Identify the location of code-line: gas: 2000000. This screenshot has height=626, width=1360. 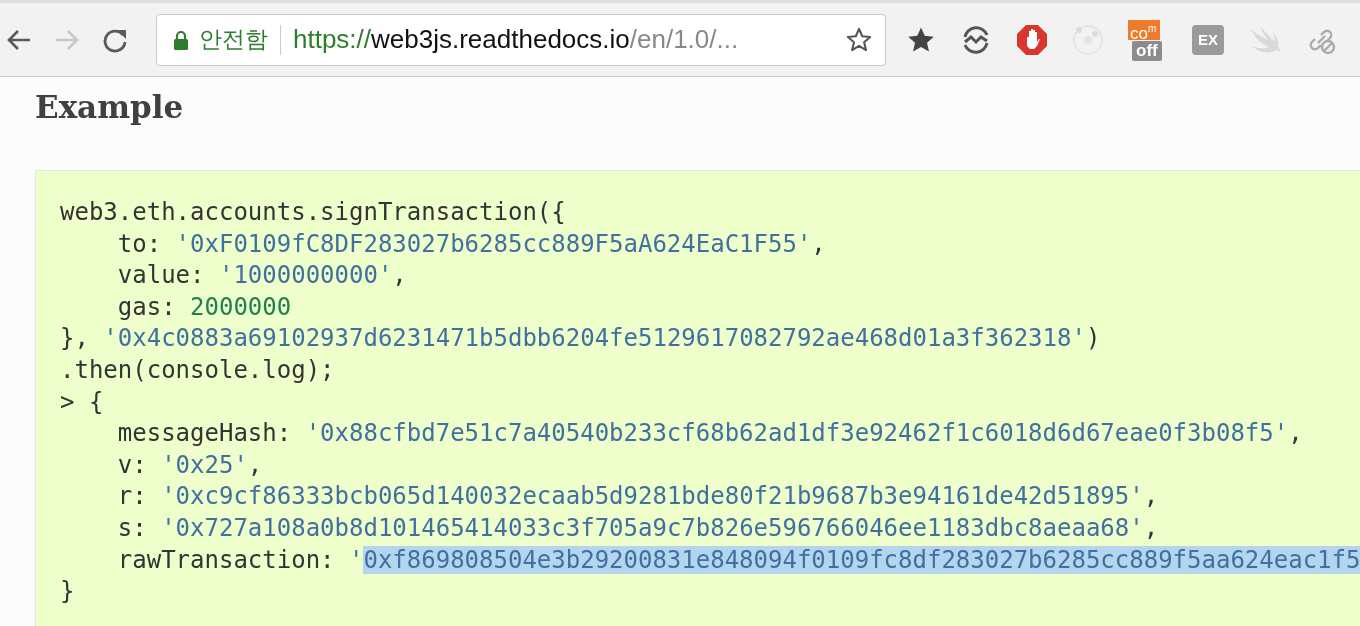
(204, 307).